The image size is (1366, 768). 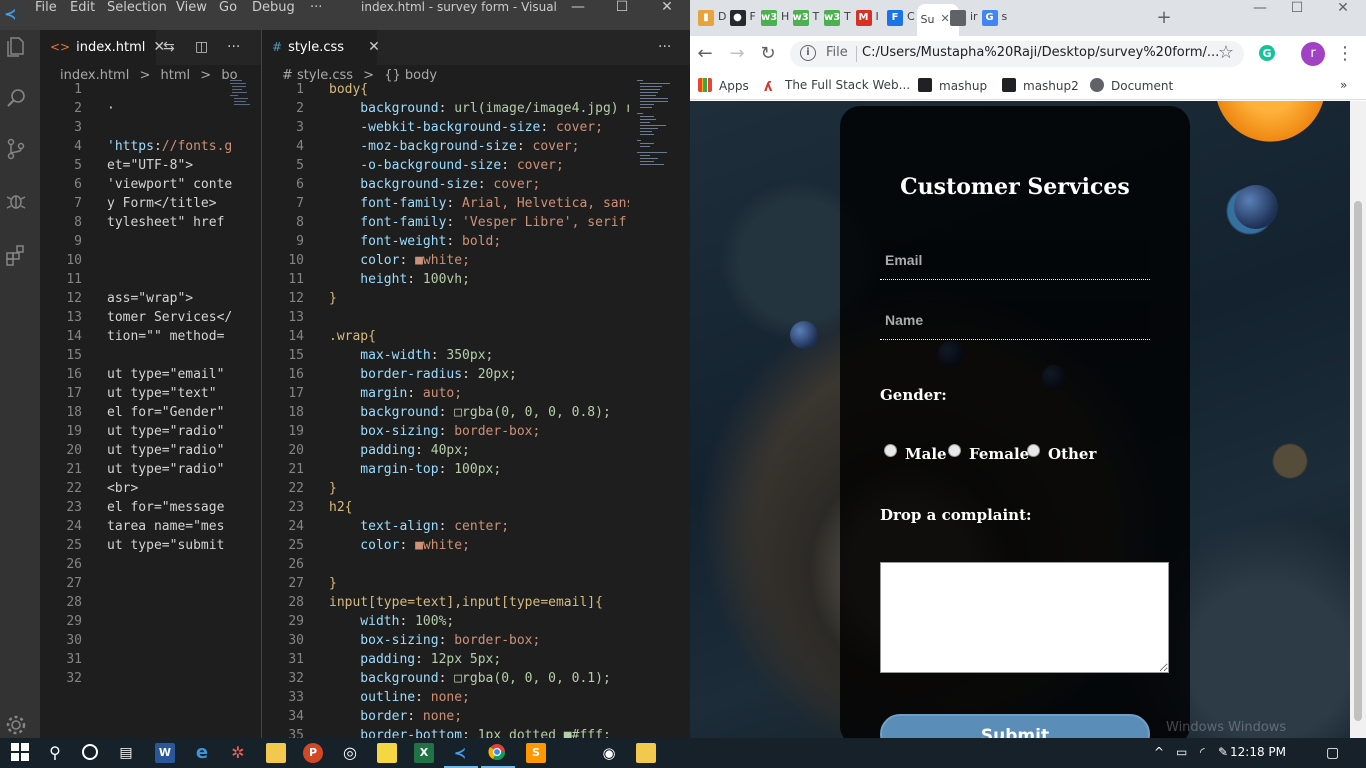 I want to click on code-line: h2{, so click(x=479, y=507).